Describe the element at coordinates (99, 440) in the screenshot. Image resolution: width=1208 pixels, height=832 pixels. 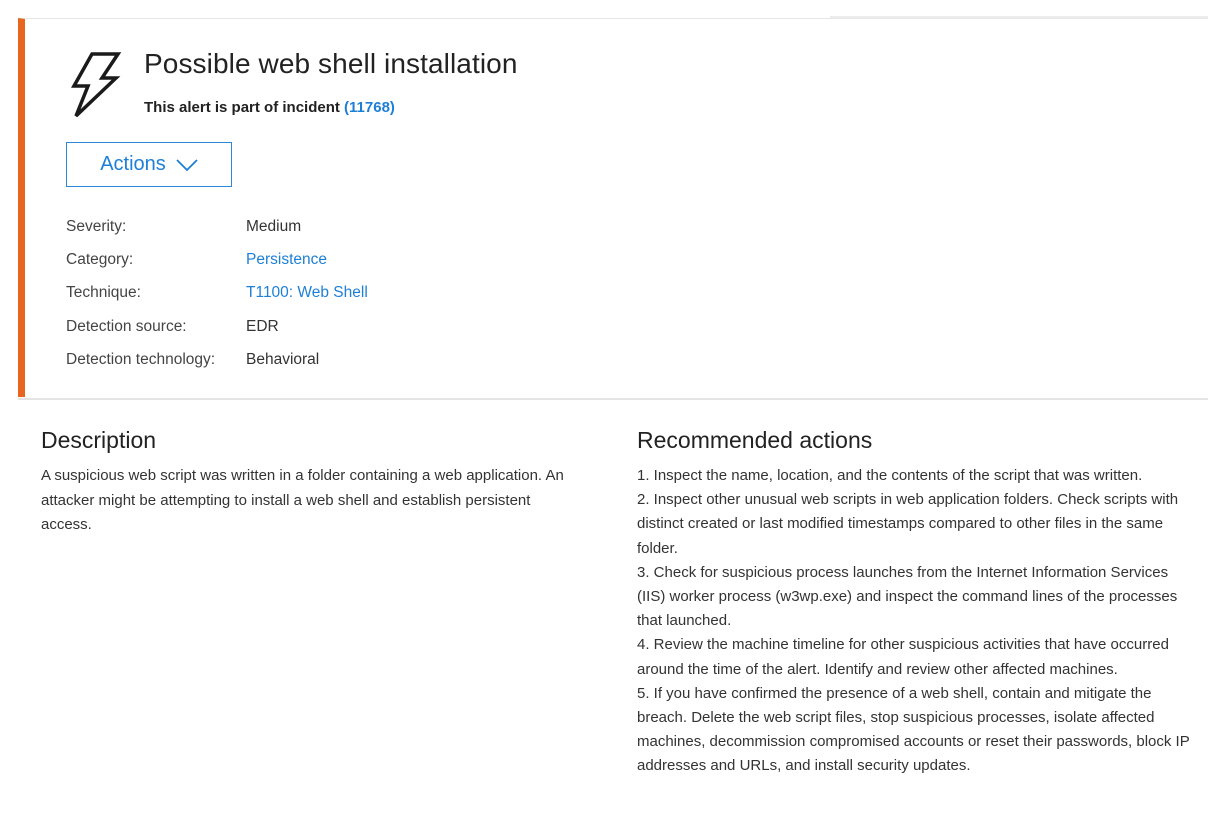
I see `description-heading: Description` at that location.